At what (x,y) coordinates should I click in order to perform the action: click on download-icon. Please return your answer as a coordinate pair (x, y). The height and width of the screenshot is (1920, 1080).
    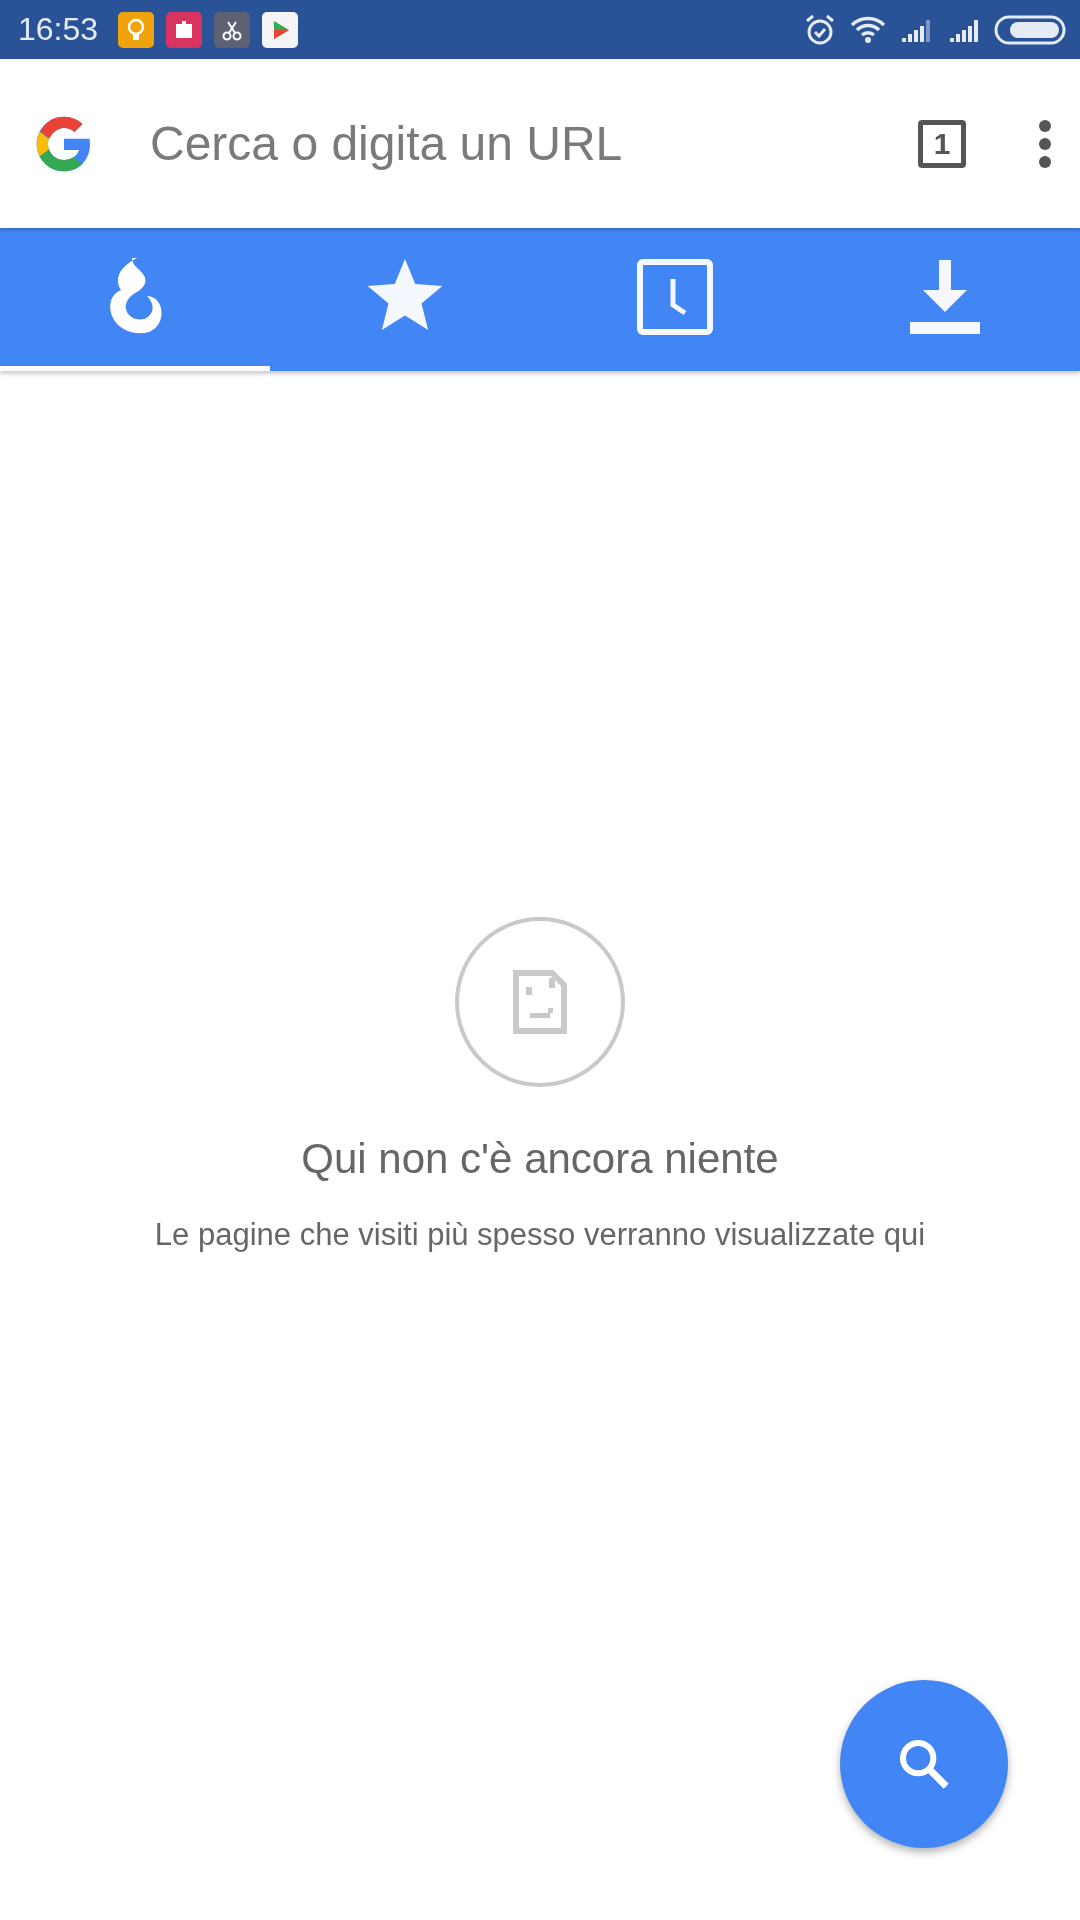
    Looking at the image, I should click on (945, 297).